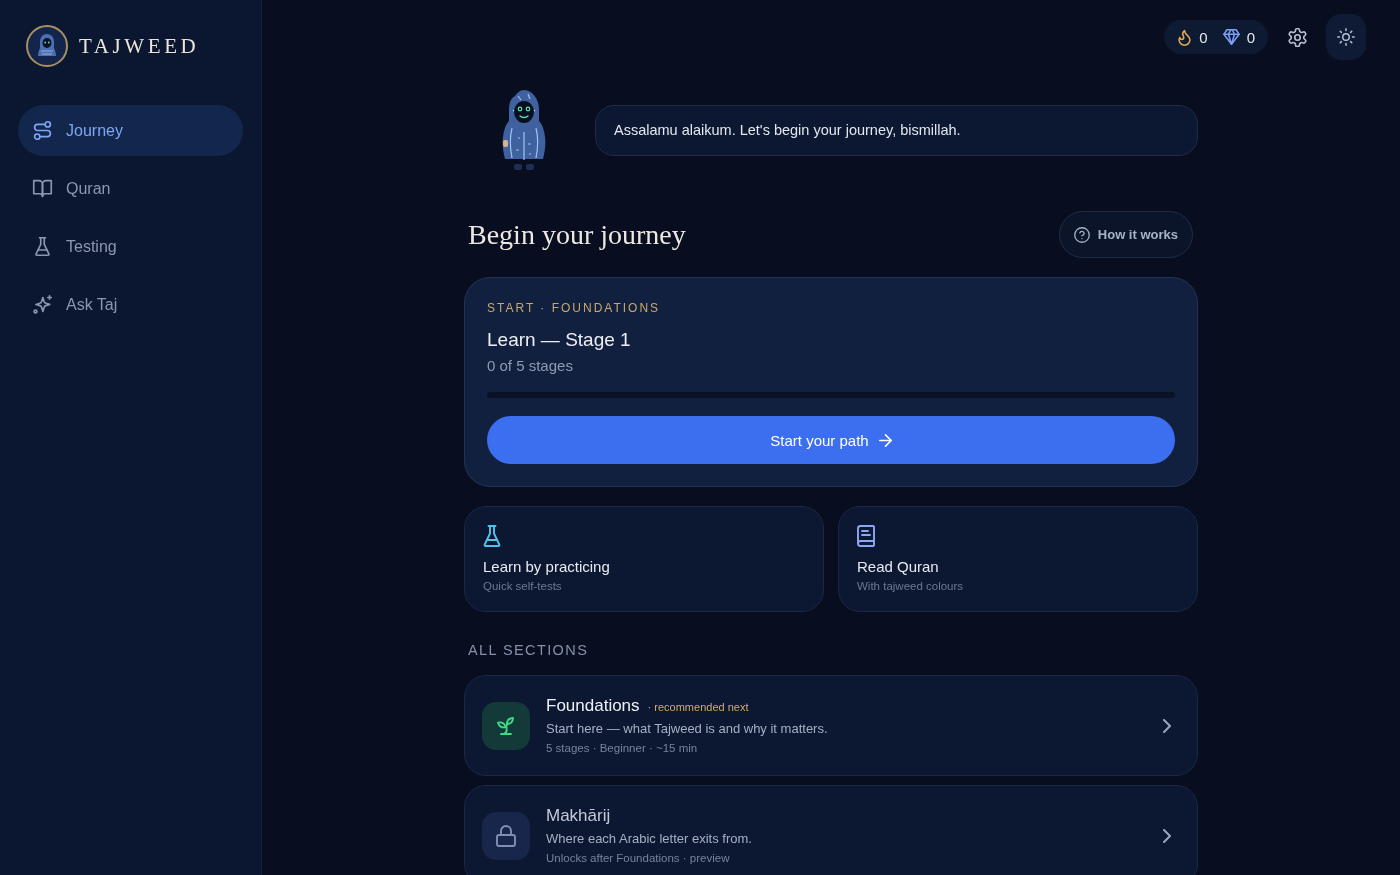 The height and width of the screenshot is (875, 1400). What do you see at coordinates (885, 440) in the screenshot?
I see `arrow-right-icon` at bounding box center [885, 440].